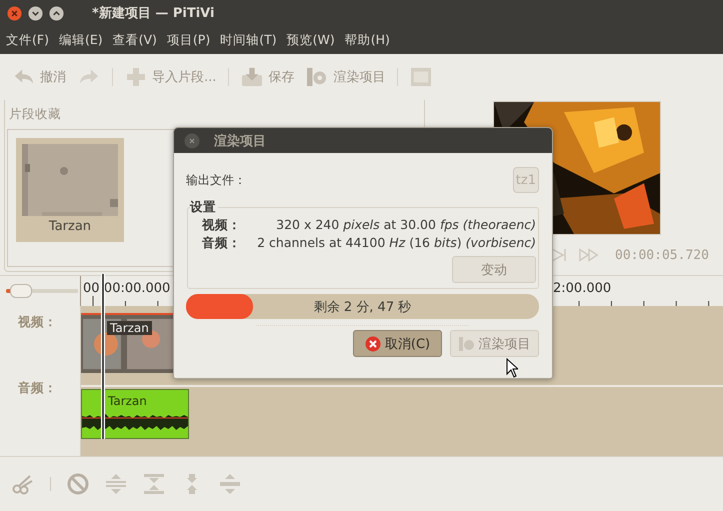 Image resolution: width=723 pixels, height=511 pixels. Describe the element at coordinates (78, 484) in the screenshot. I see `no-entry-icon` at that location.